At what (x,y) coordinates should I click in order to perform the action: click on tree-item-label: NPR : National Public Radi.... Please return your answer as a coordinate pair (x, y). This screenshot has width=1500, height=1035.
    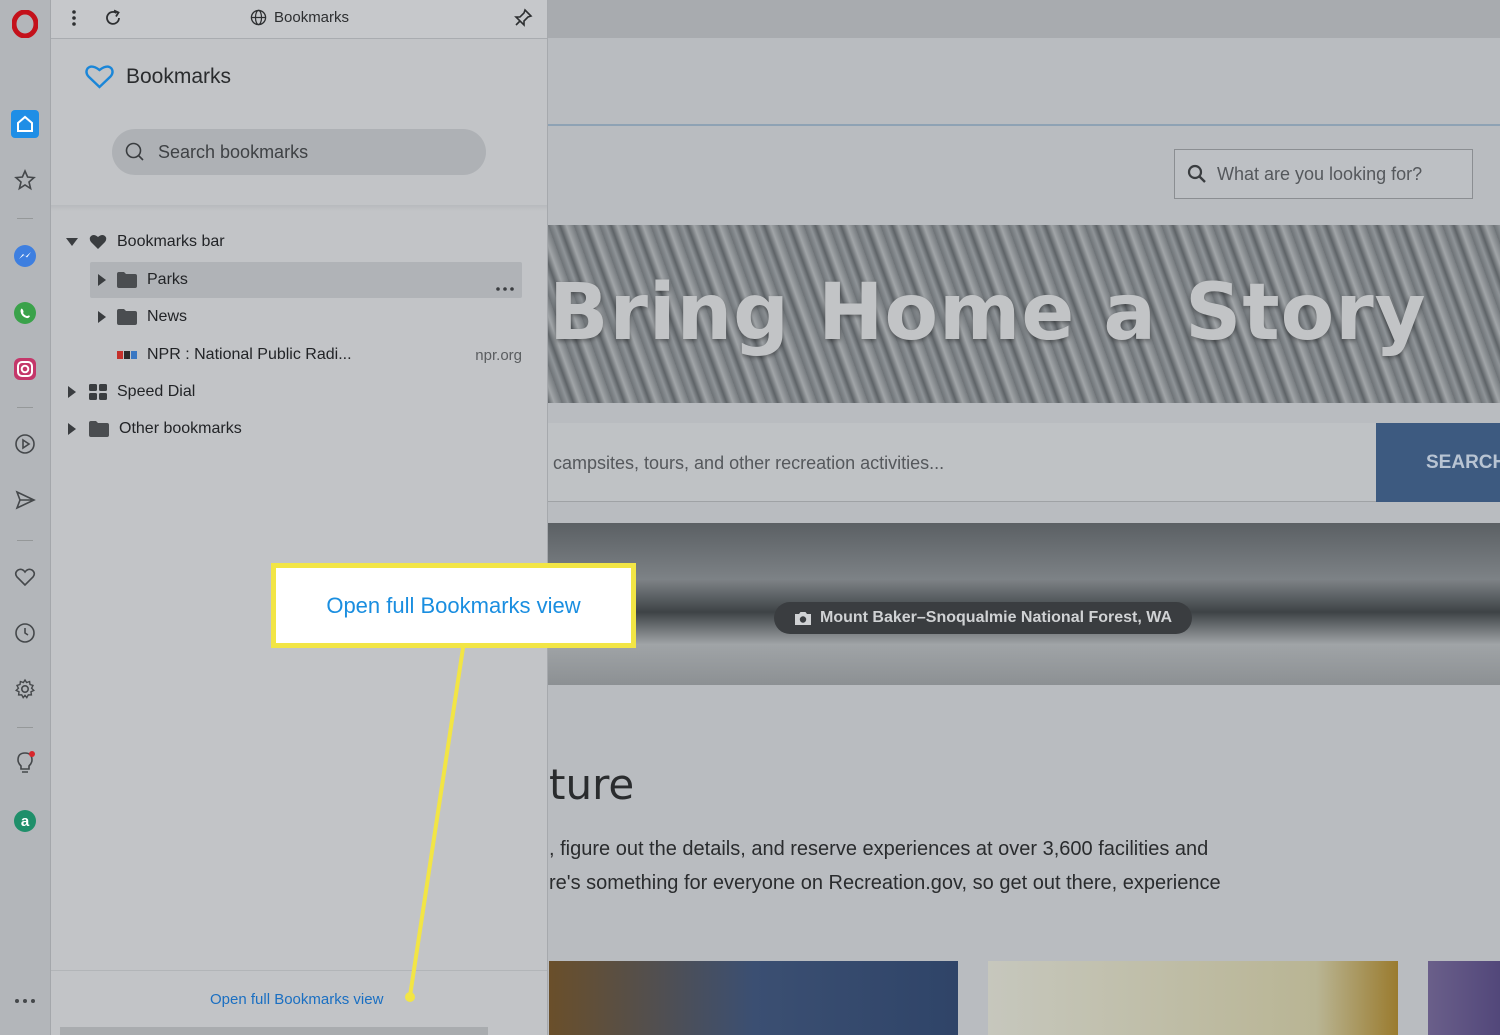
    Looking at the image, I should click on (249, 354).